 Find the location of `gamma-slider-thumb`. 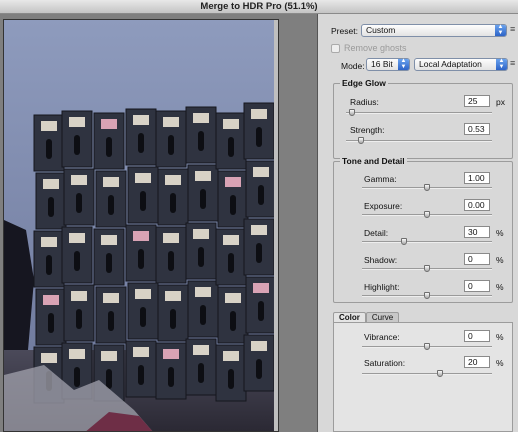

gamma-slider-thumb is located at coordinates (427, 187).